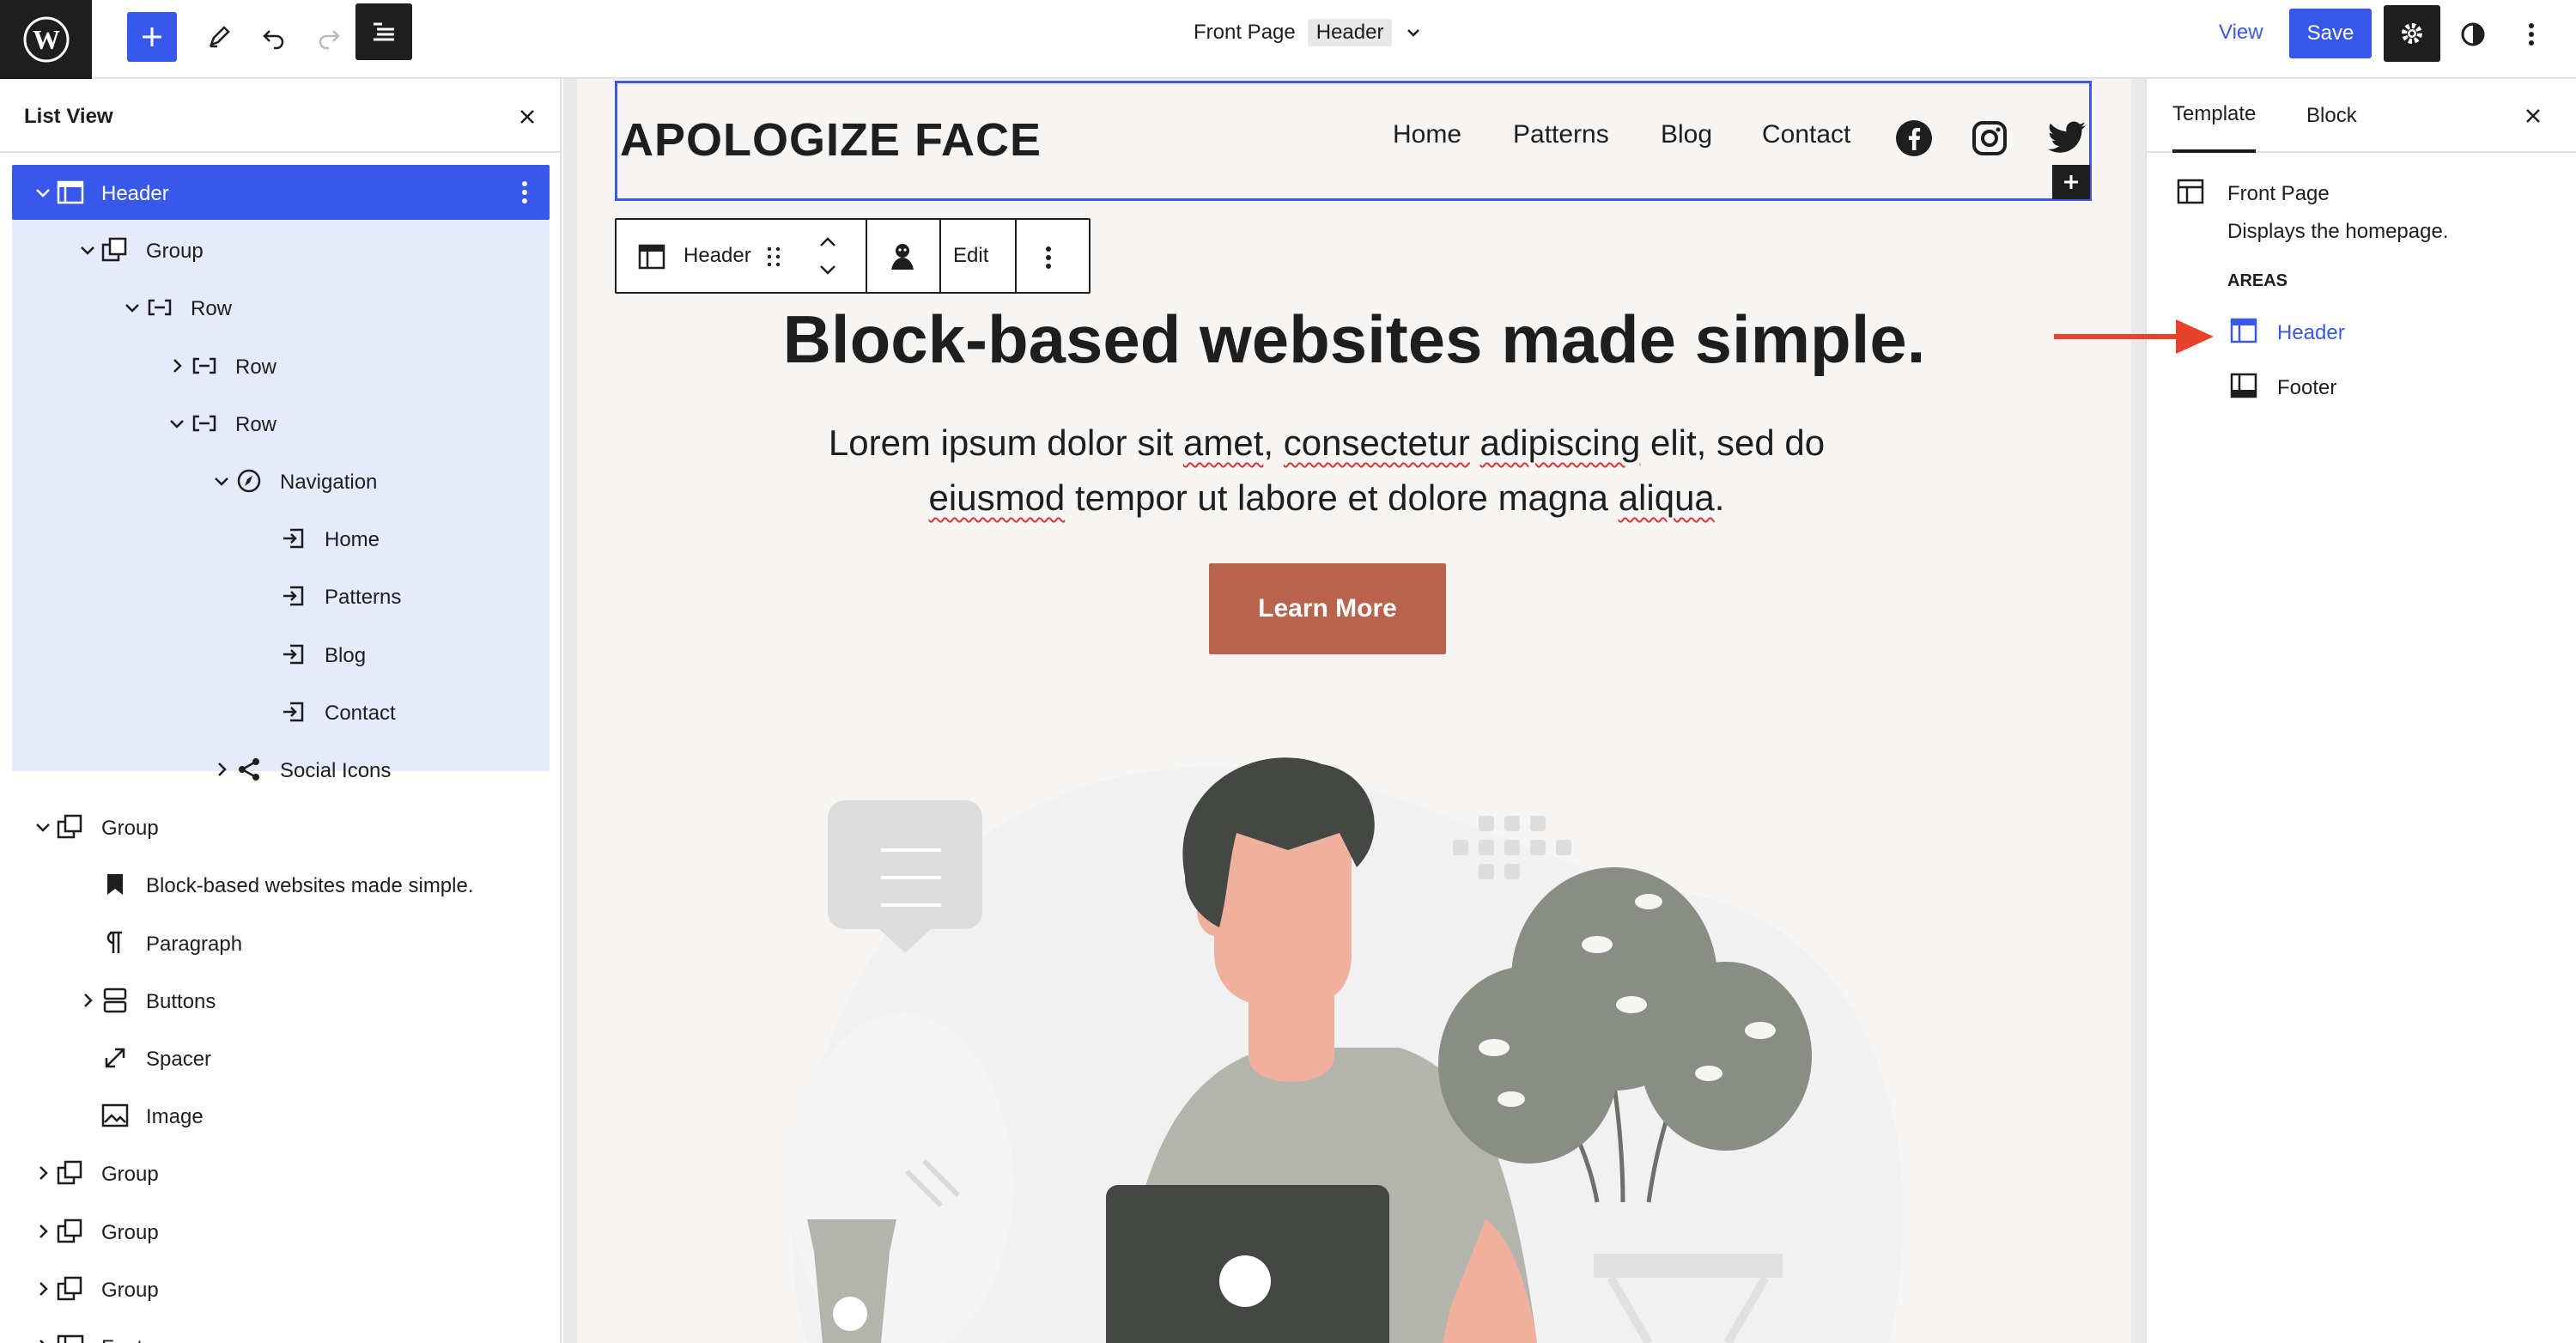  I want to click on annotation-arrow-icon, so click(2134, 336).